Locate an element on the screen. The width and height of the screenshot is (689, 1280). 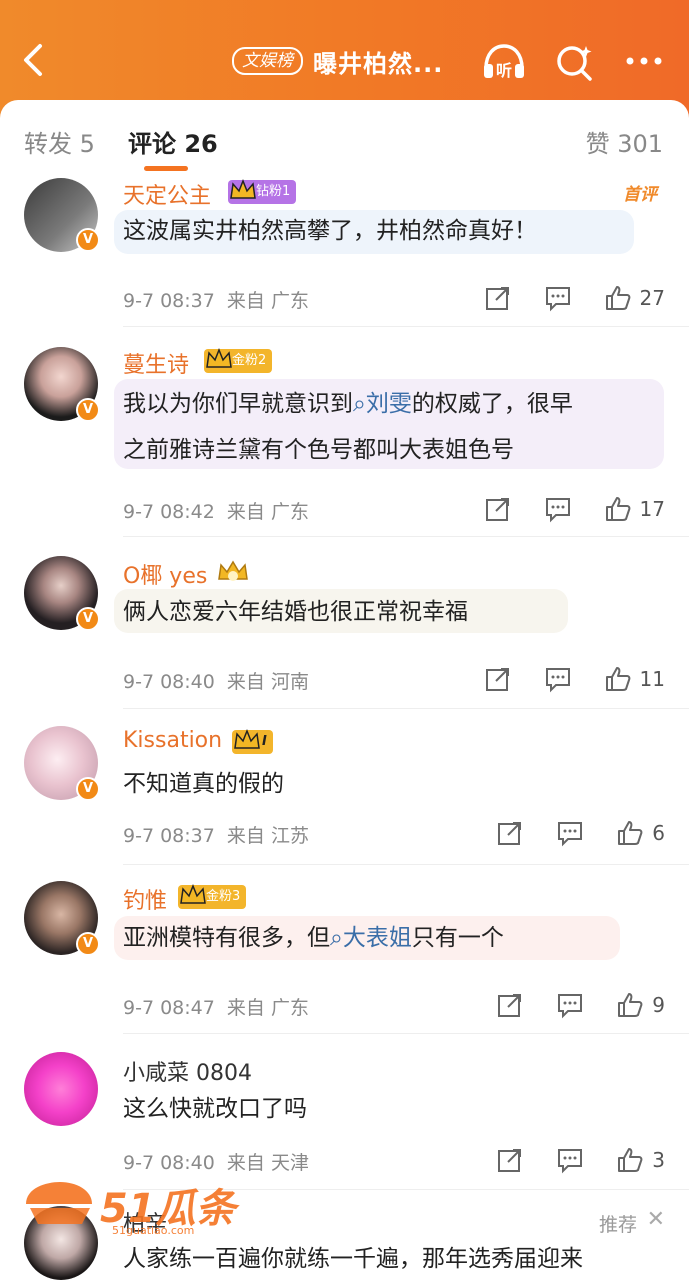
comment-actions: 3 is located at coordinates (580, 1160).